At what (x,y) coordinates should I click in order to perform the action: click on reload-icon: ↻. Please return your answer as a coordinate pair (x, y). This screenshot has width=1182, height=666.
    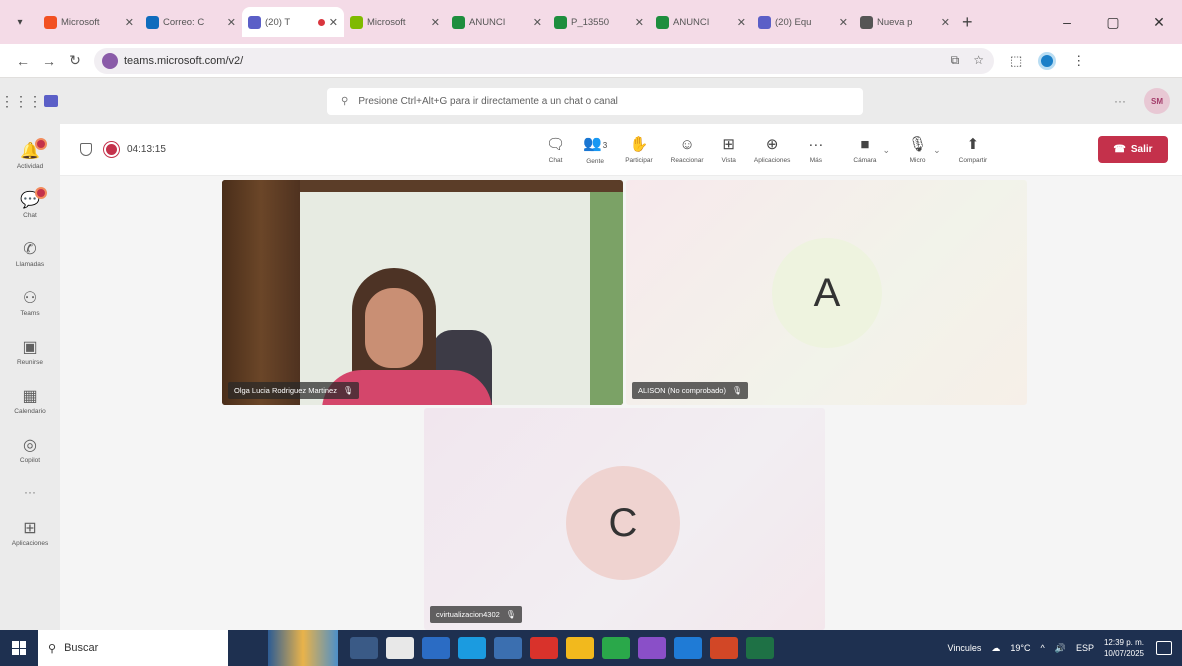
    Looking at the image, I should click on (75, 60).